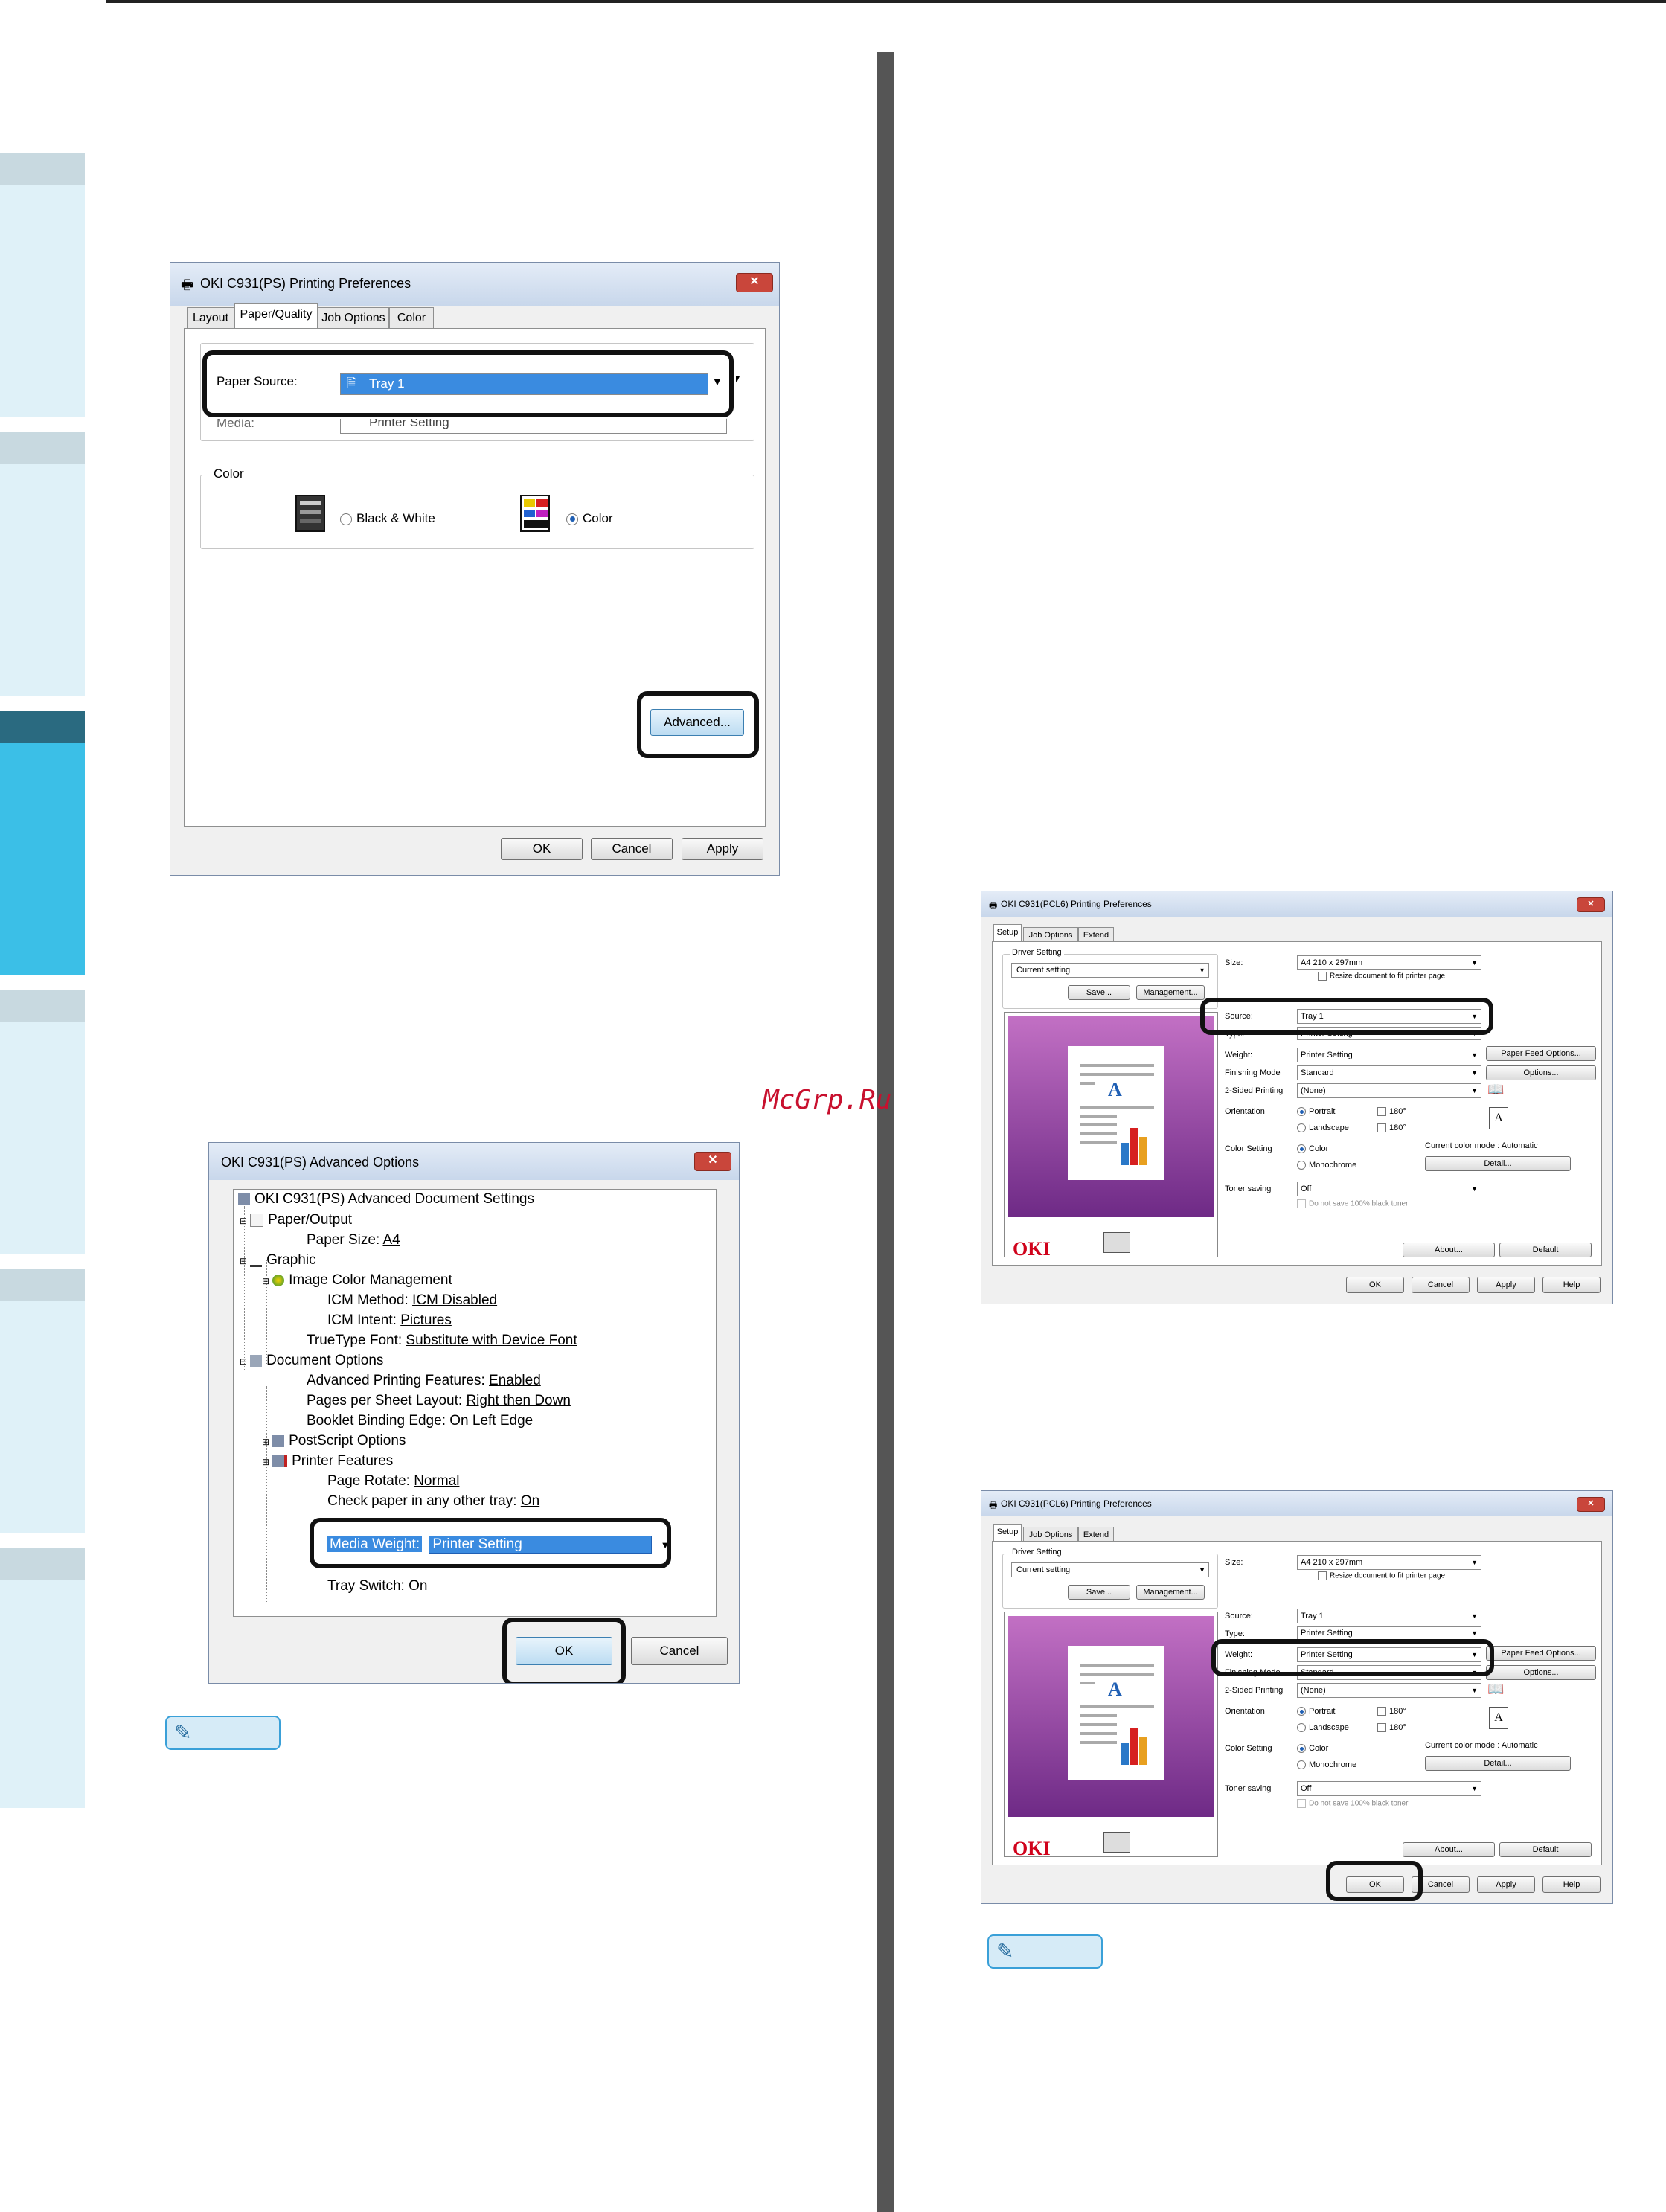 Image resolution: width=1666 pixels, height=2212 pixels. Describe the element at coordinates (334, 1441) in the screenshot. I see `tree-postscript-options: ⊞ PostScript Options` at that location.